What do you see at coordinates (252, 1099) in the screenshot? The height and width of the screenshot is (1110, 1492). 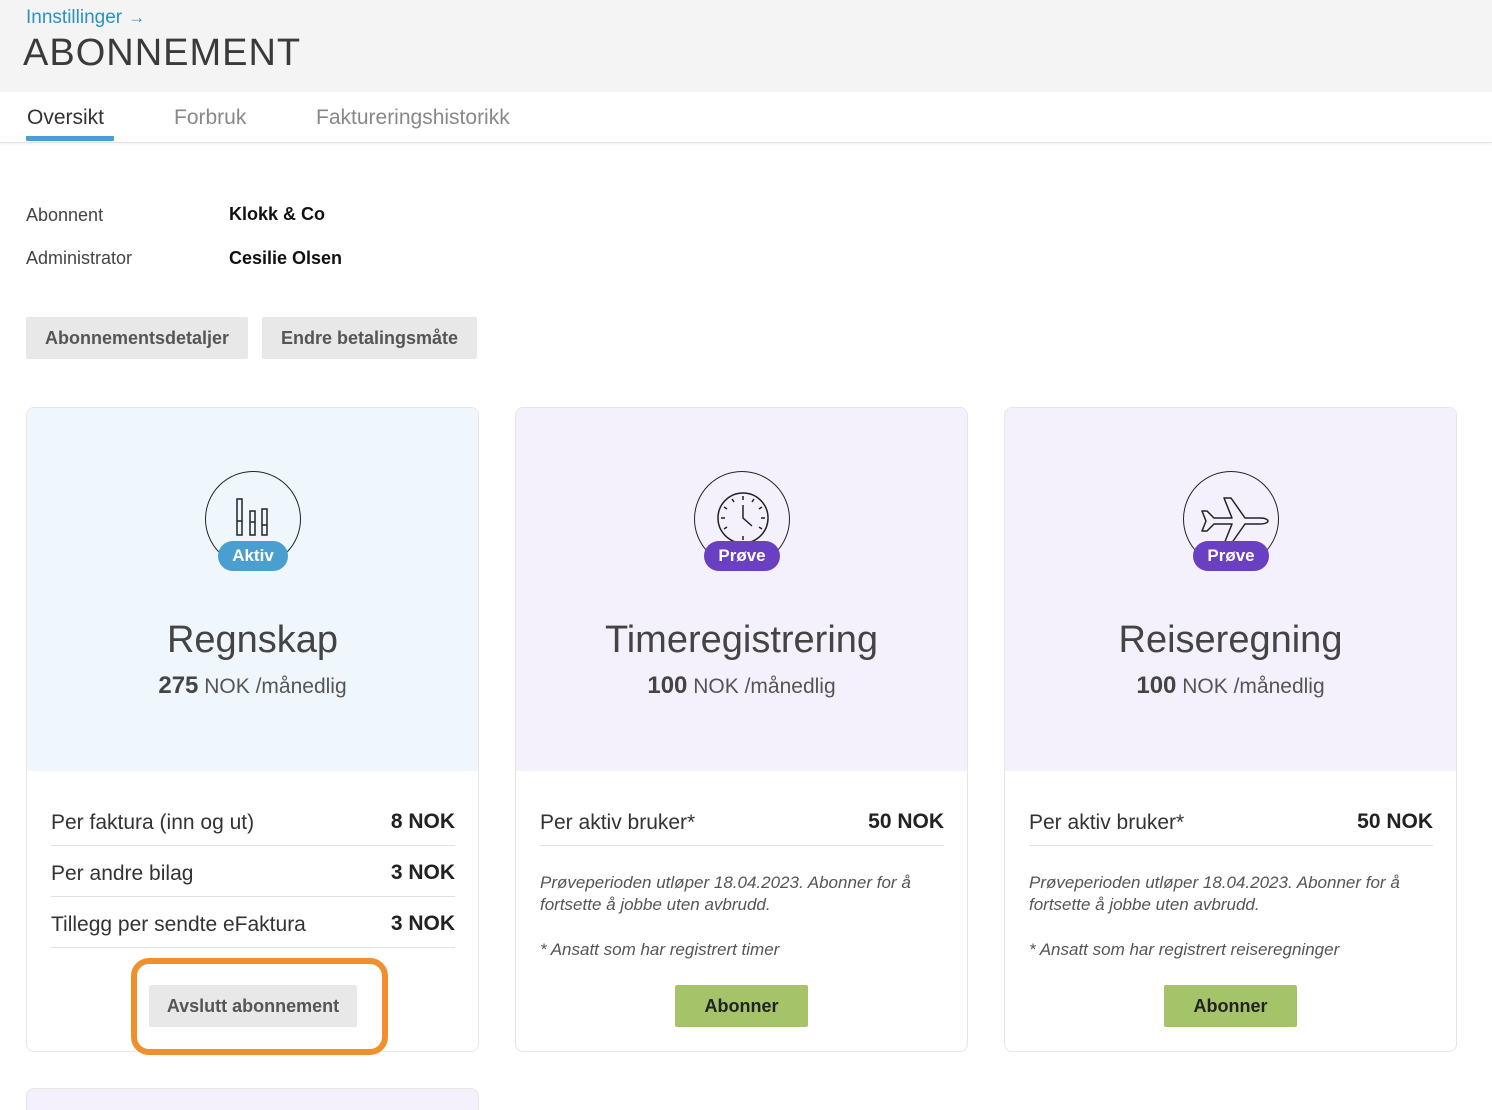 I see `product-card-partial` at bounding box center [252, 1099].